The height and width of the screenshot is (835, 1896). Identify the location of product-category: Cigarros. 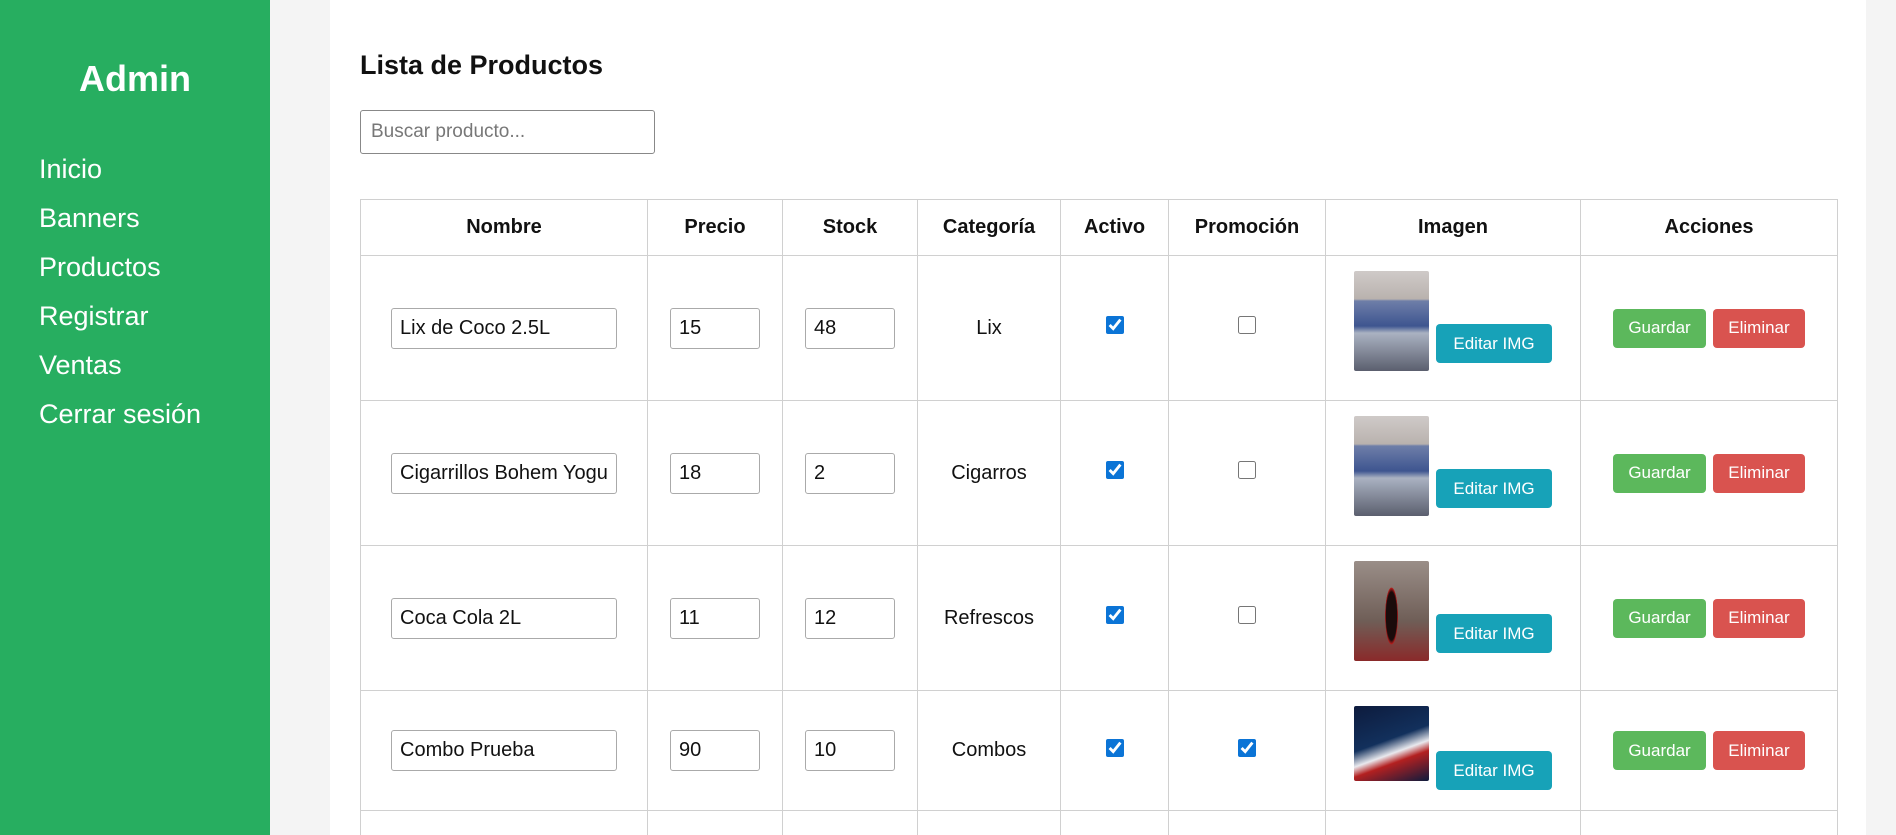
(989, 473).